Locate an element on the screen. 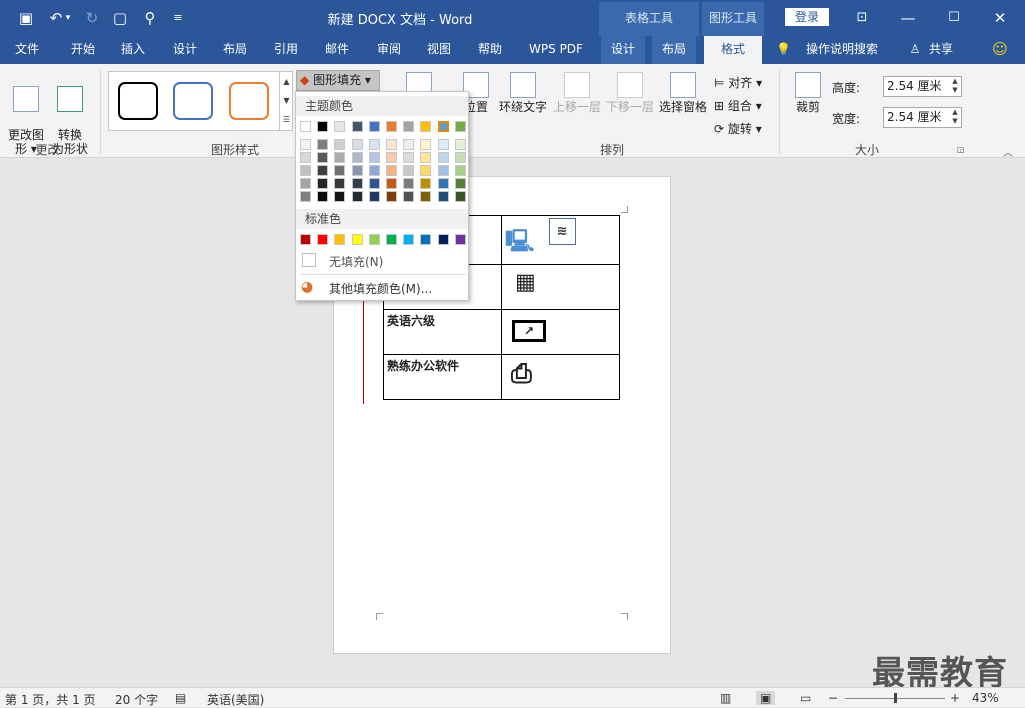 Image resolution: width=1025 pixels, height=708 pixels. tab-home: 开始 is located at coordinates (83, 50).